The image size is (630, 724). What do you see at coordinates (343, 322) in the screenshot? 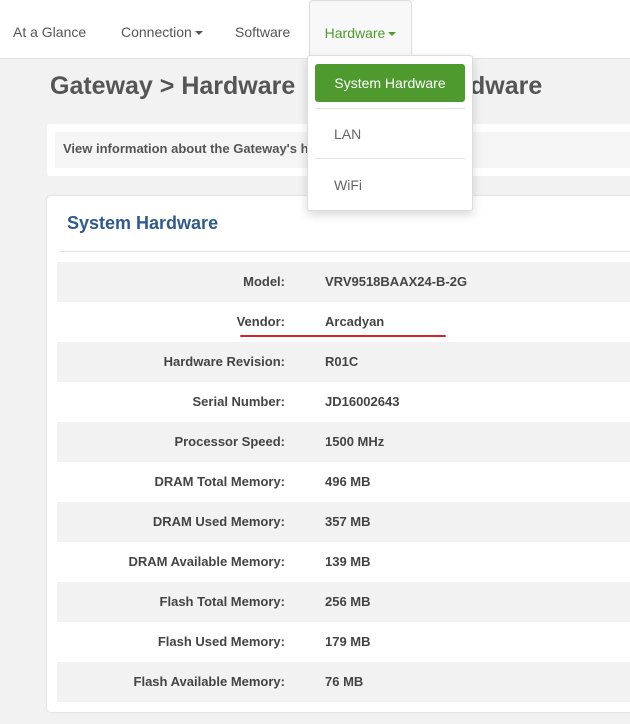
I see `table-row: Vendor: Arcadyan` at bounding box center [343, 322].